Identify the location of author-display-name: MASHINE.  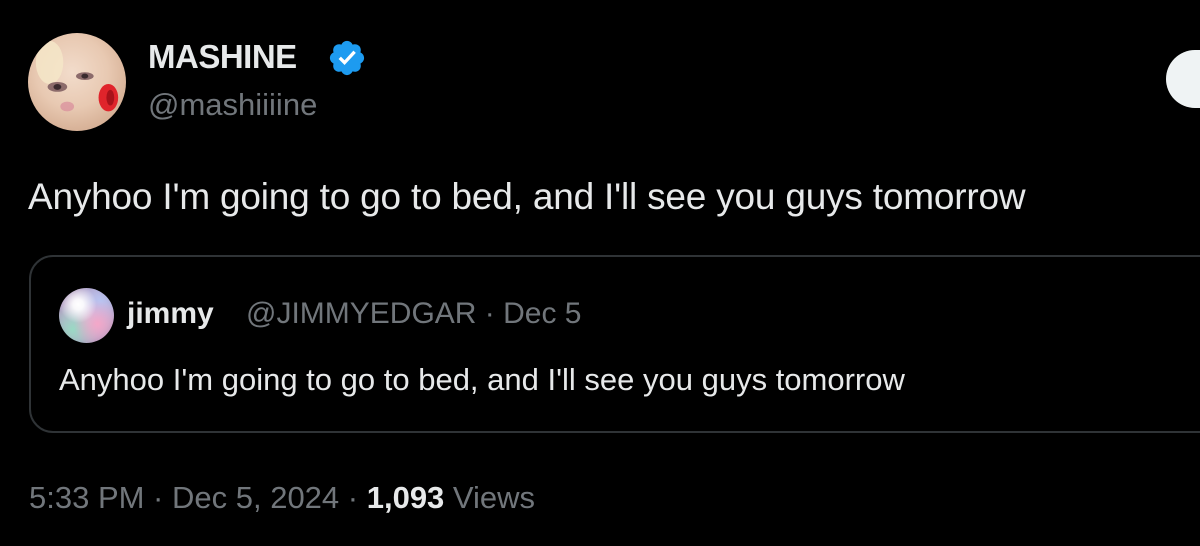
(222, 57).